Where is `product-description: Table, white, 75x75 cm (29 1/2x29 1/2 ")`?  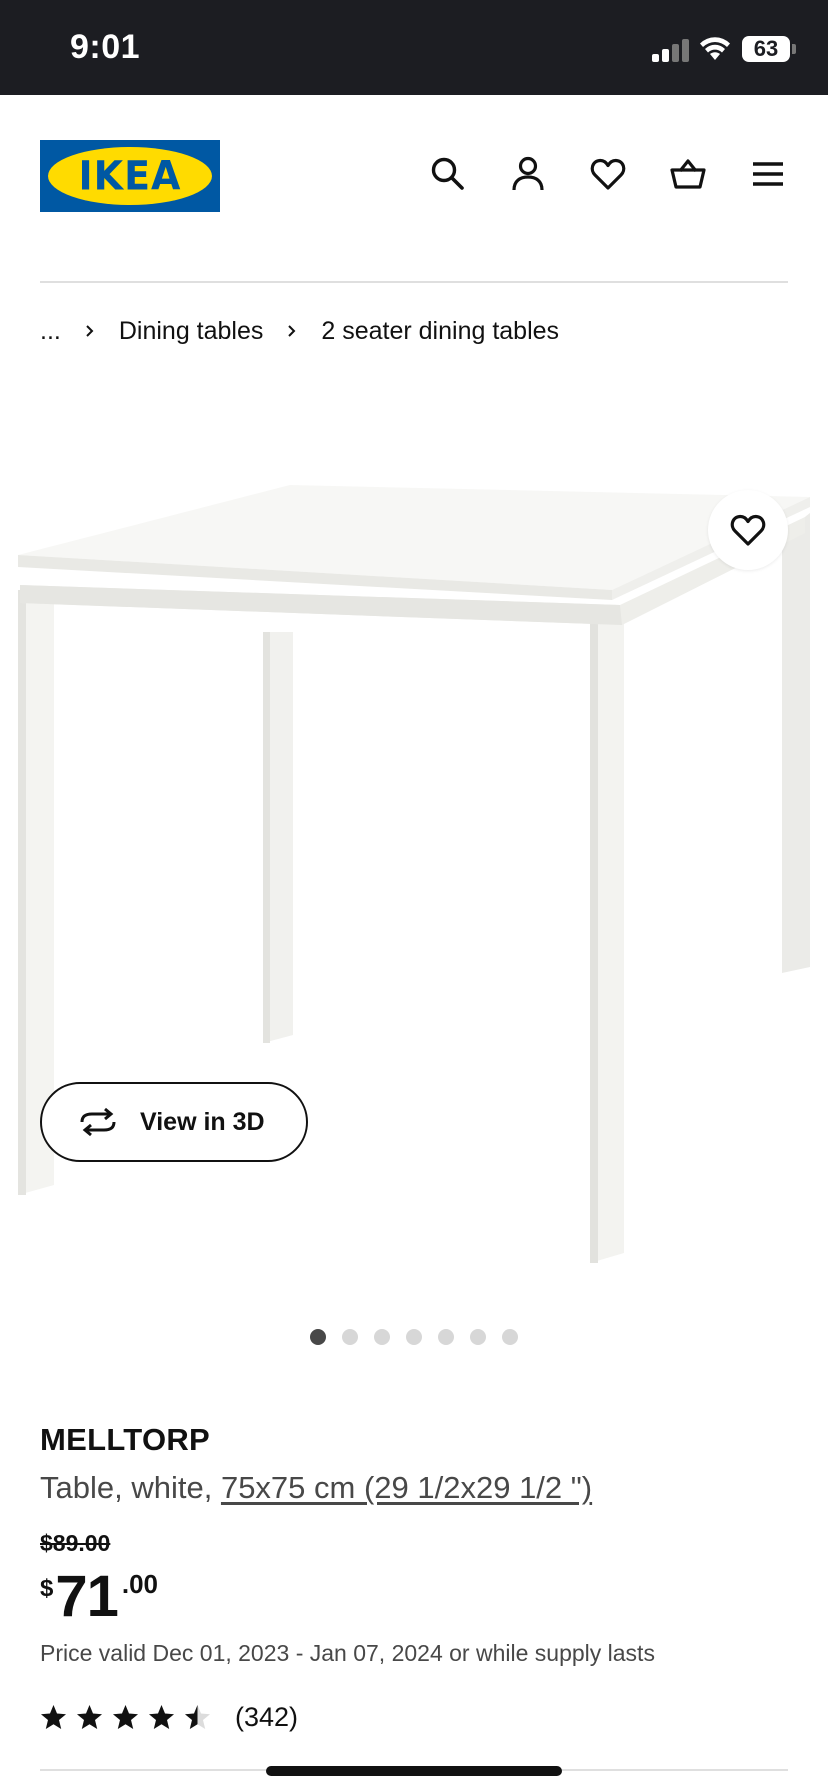 product-description: Table, white, 75x75 cm (29 1/2x29 1/2 ") is located at coordinates (316, 1488).